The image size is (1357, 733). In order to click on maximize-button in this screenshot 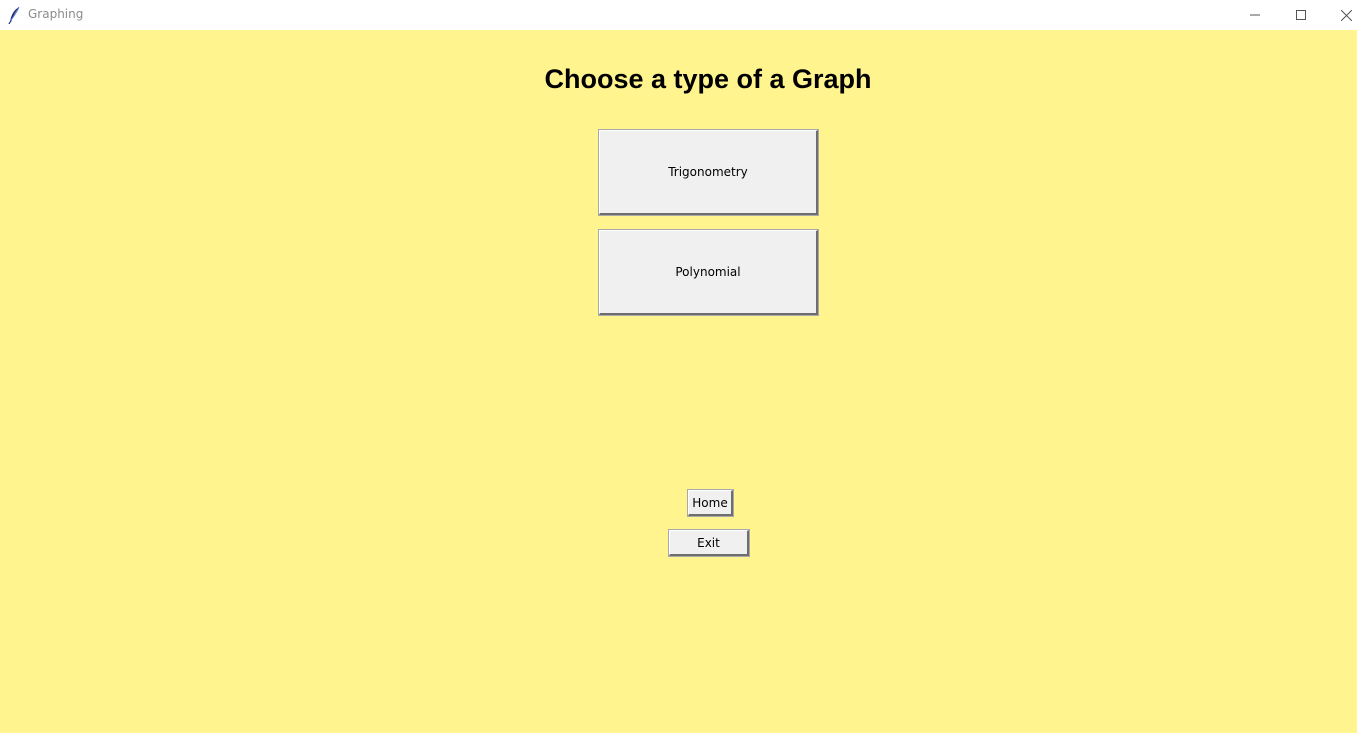, I will do `click(1301, 15)`.